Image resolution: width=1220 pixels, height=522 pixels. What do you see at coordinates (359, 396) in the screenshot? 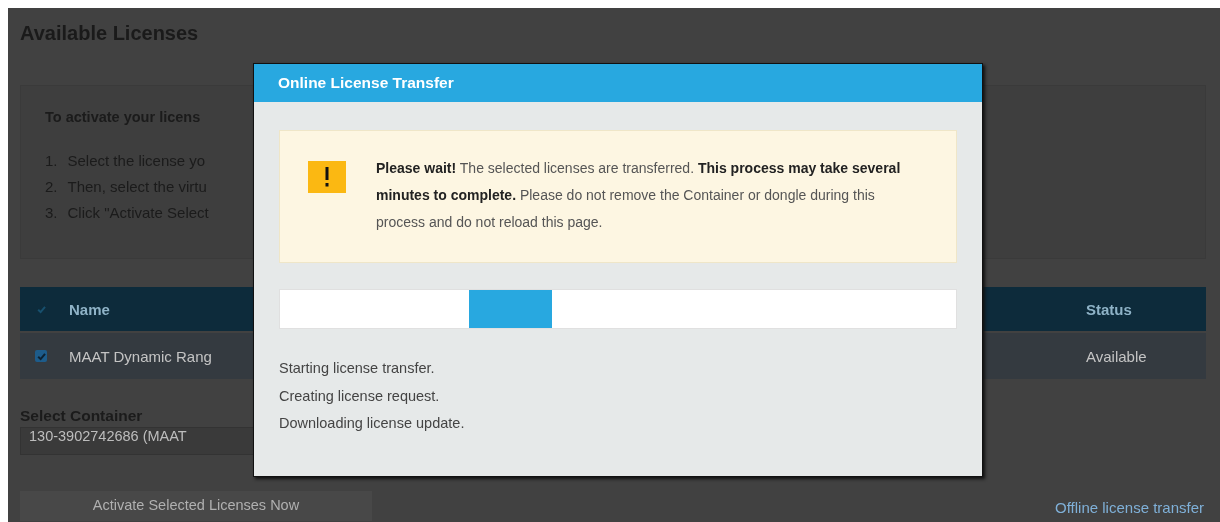
I see `status-message: Creating license request.` at bounding box center [359, 396].